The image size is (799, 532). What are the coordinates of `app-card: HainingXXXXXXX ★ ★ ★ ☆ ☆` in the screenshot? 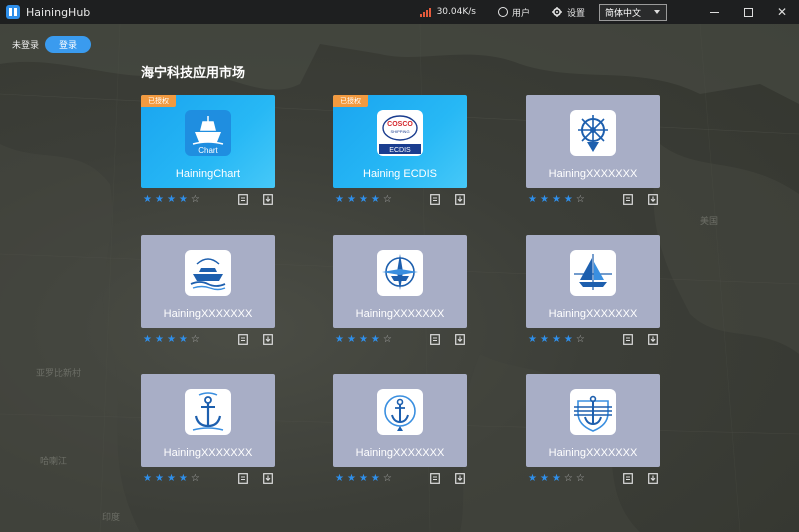 It's located at (593, 432).